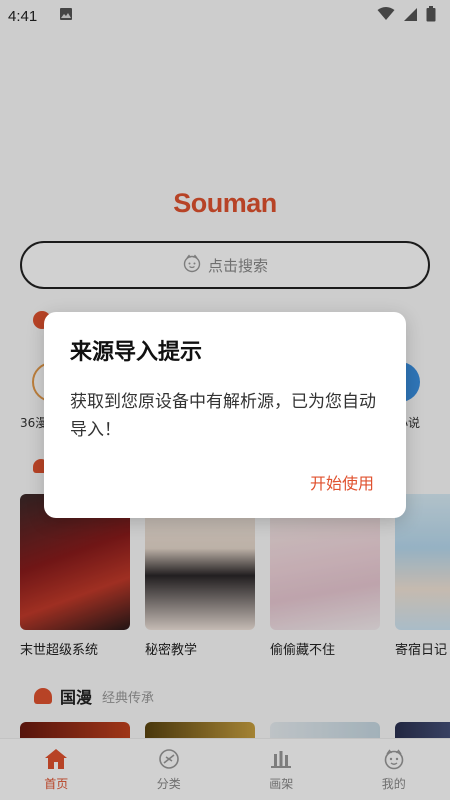 This screenshot has height=800, width=450. I want to click on dialog-title: 来源导入提示, so click(136, 352).